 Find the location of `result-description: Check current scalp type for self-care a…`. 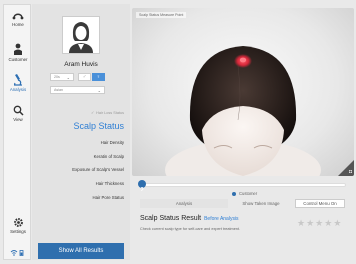

result-description: Check current scalp type for self-care a… is located at coordinates (190, 229).